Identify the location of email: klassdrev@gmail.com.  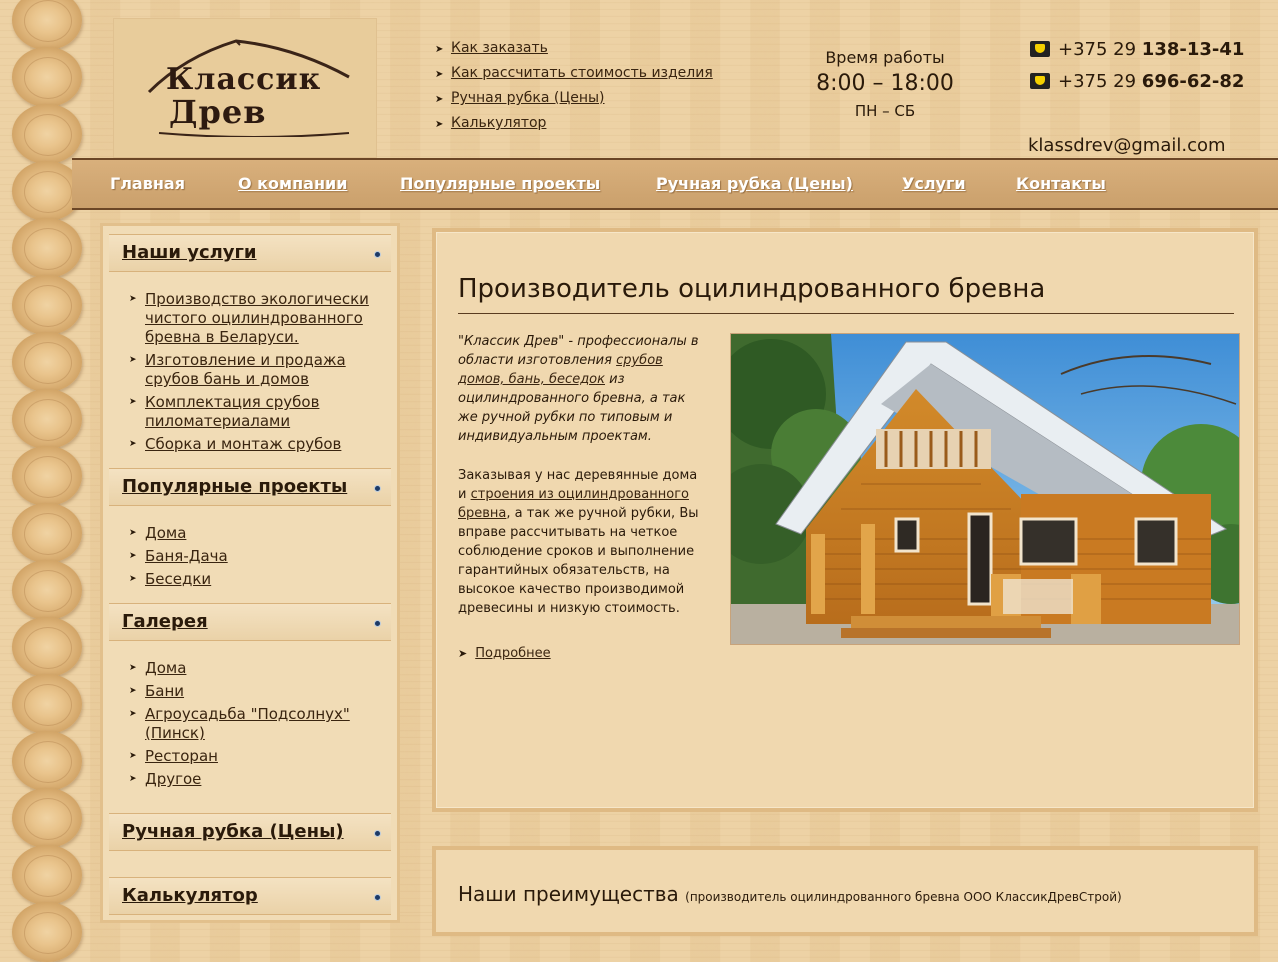
(1127, 145).